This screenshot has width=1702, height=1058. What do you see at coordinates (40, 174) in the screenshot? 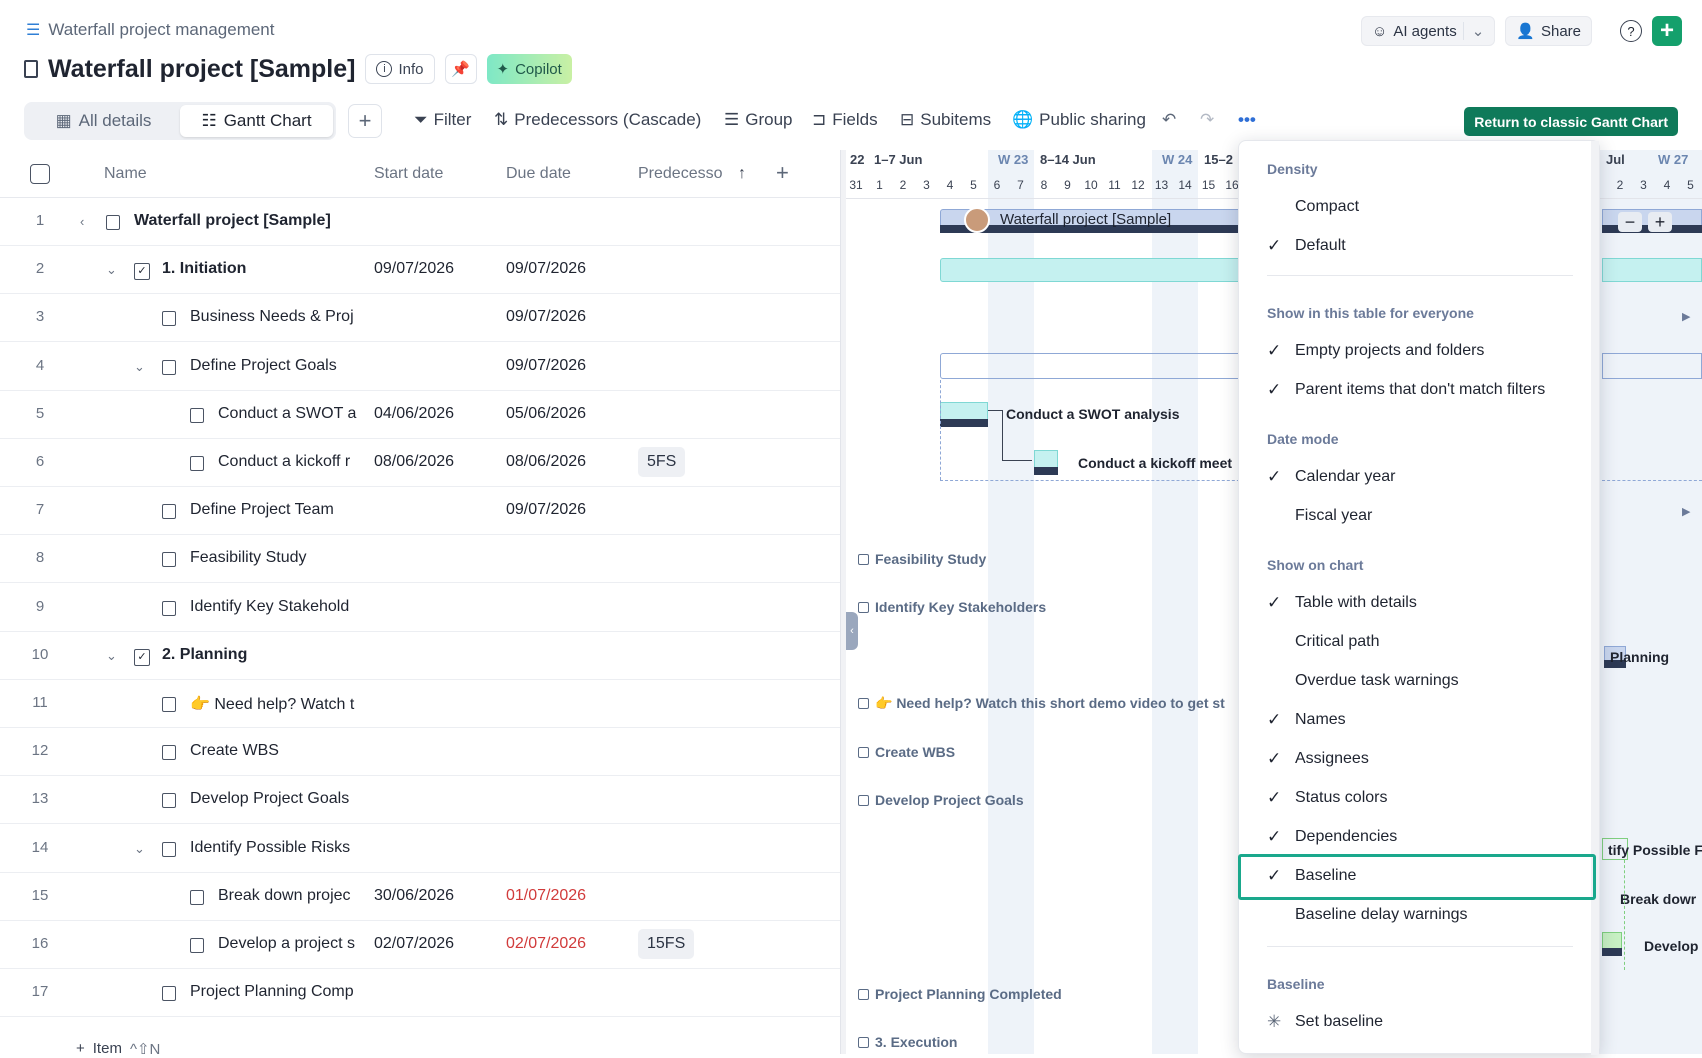
I see `select-all-checkbox` at bounding box center [40, 174].